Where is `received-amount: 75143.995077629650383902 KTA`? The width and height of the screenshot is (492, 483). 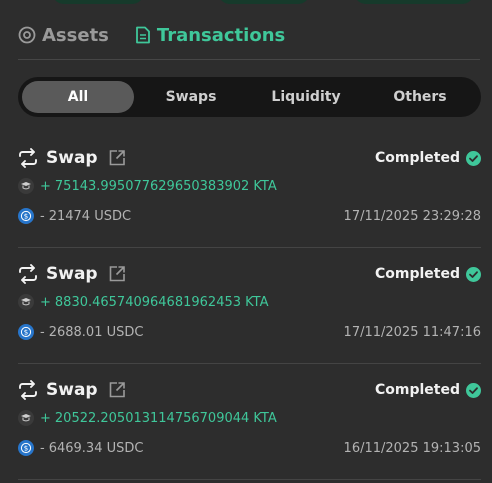 received-amount: 75143.995077629650383902 KTA is located at coordinates (165, 186).